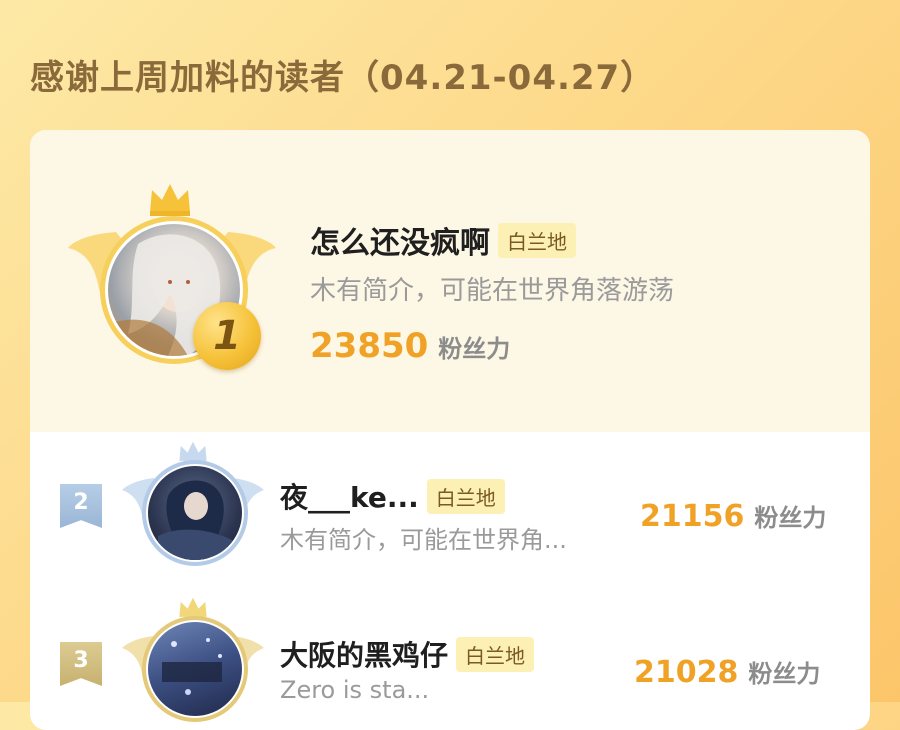 This screenshot has height=730, width=900. I want to click on avatar, so click(195, 513).